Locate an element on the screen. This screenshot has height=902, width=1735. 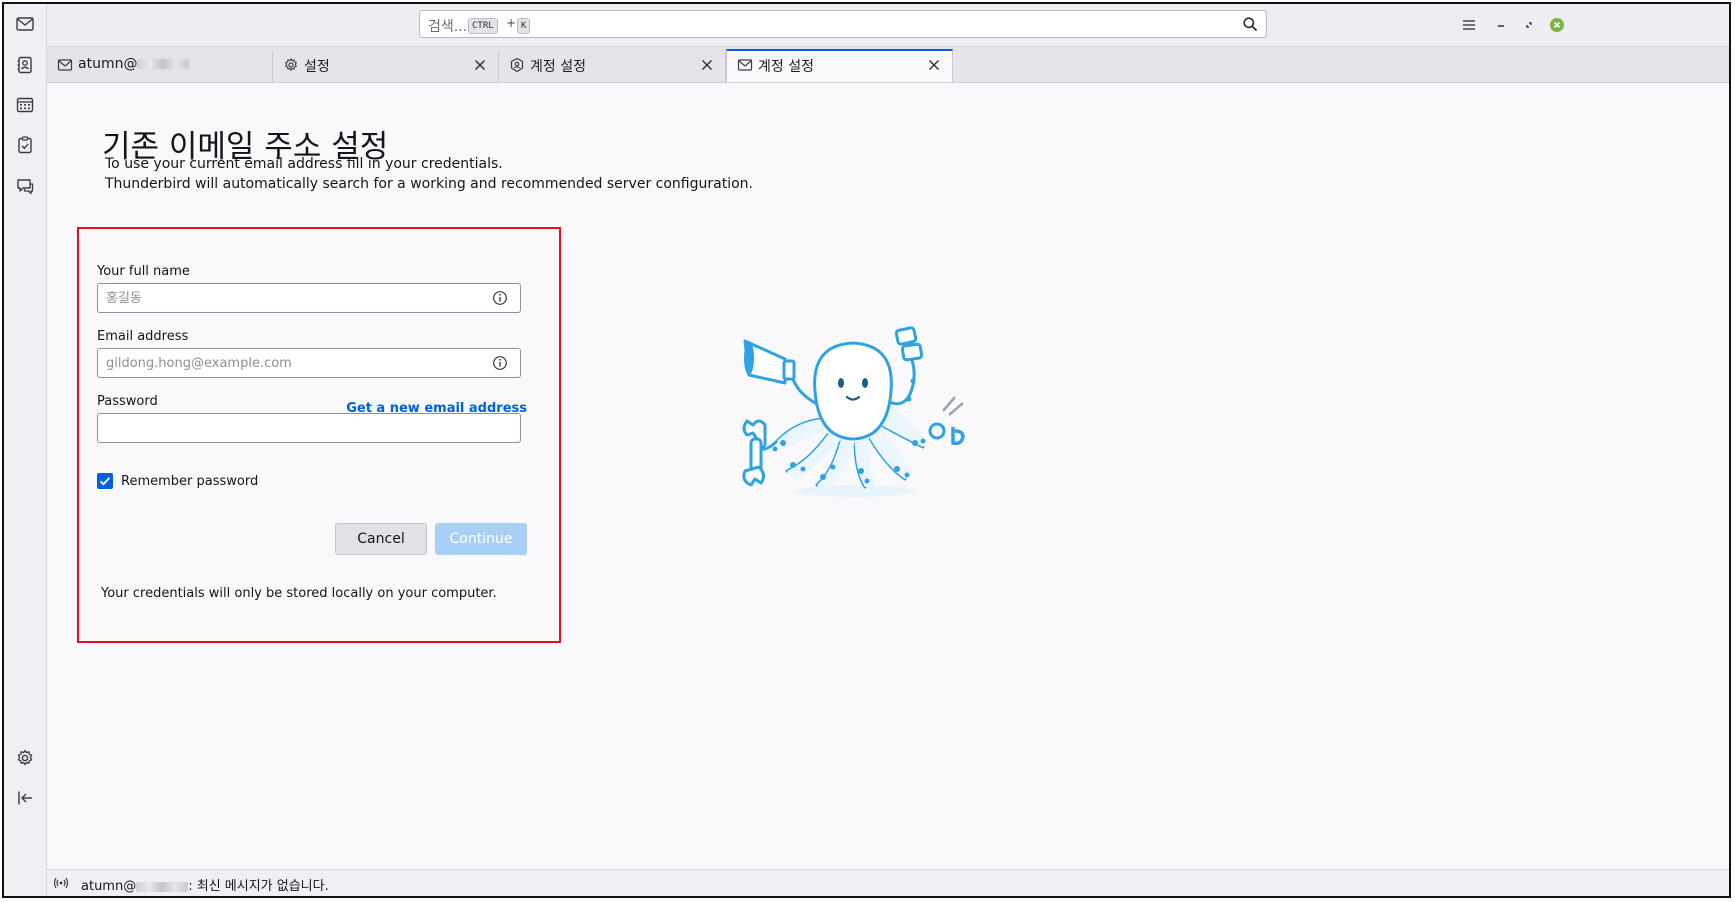
remember-password-checkbox is located at coordinates (105, 481).